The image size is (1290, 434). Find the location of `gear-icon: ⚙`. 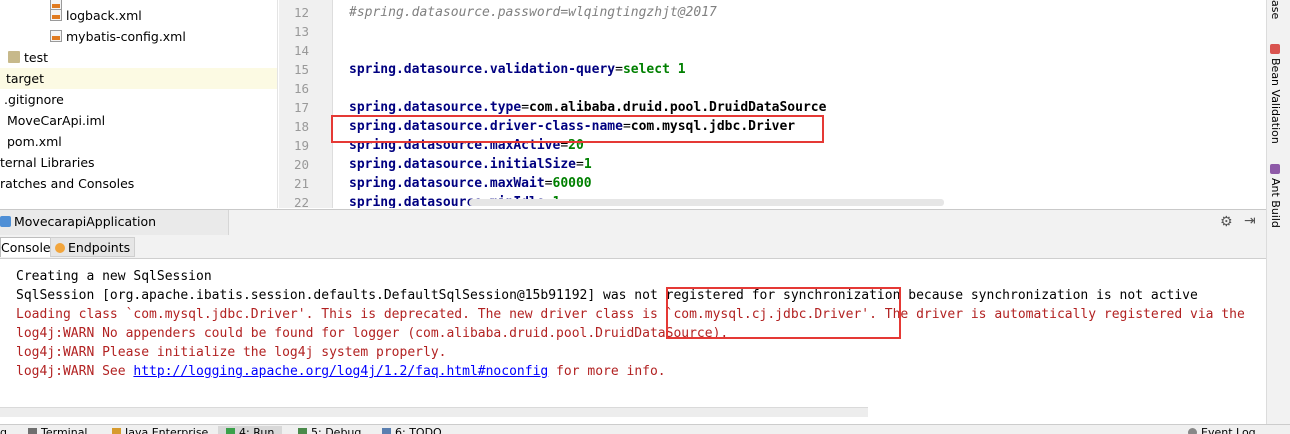

gear-icon: ⚙ is located at coordinates (1226, 222).